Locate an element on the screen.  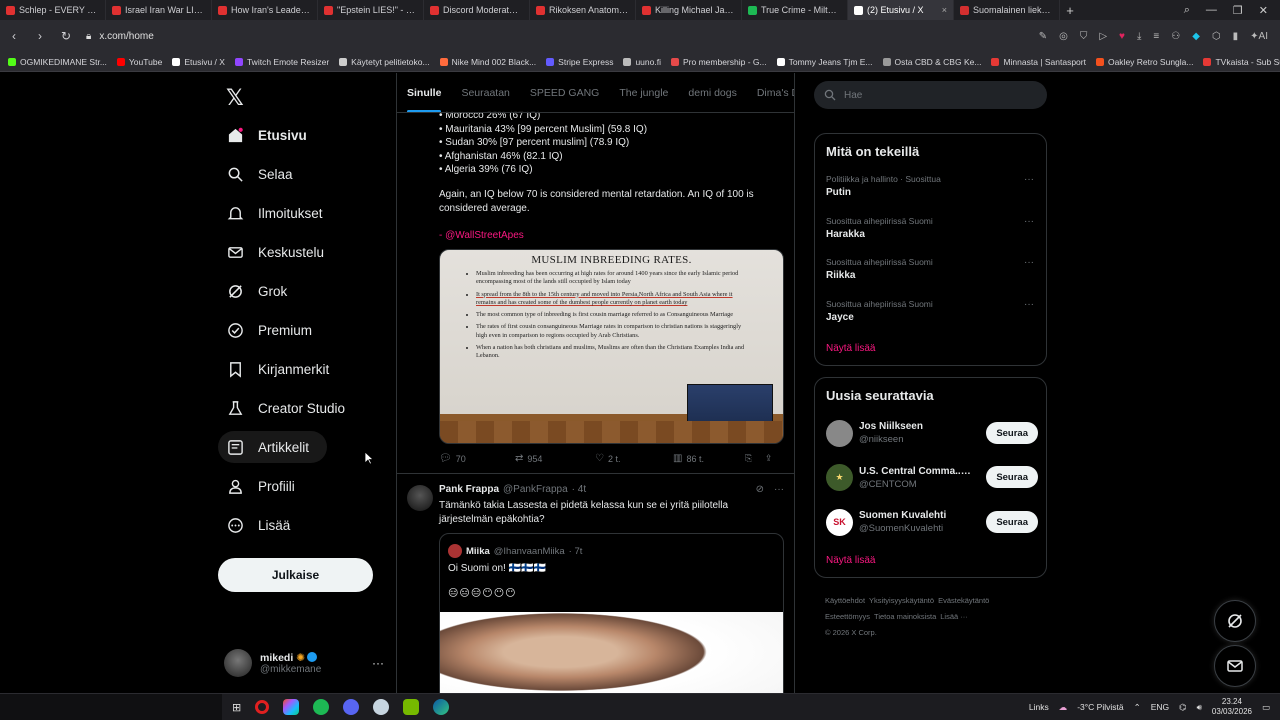
timeline-tab: Dima's Dist is located at coordinates (770, 92).